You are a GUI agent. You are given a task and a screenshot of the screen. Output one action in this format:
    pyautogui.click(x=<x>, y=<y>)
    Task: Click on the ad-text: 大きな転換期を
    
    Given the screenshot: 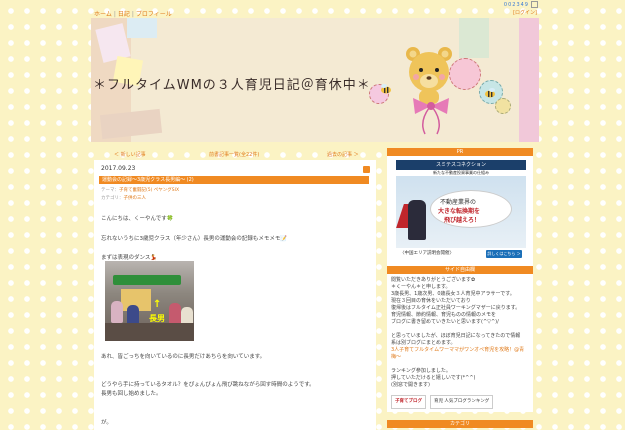 What is the action you would take?
    pyautogui.click(x=459, y=211)
    